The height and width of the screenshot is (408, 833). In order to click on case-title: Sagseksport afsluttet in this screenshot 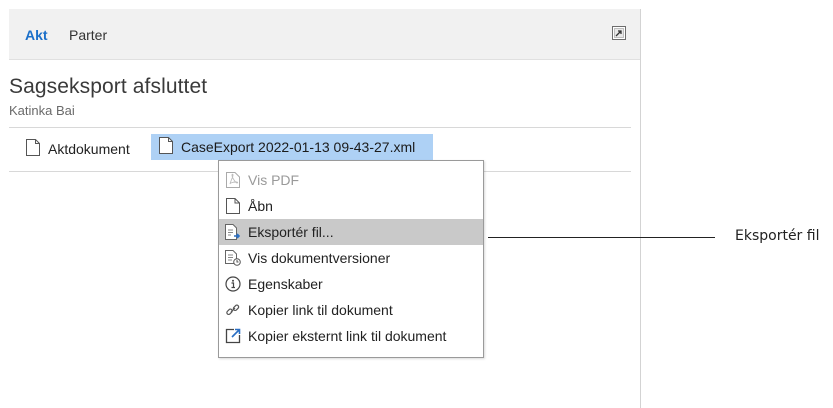, I will do `click(108, 86)`.